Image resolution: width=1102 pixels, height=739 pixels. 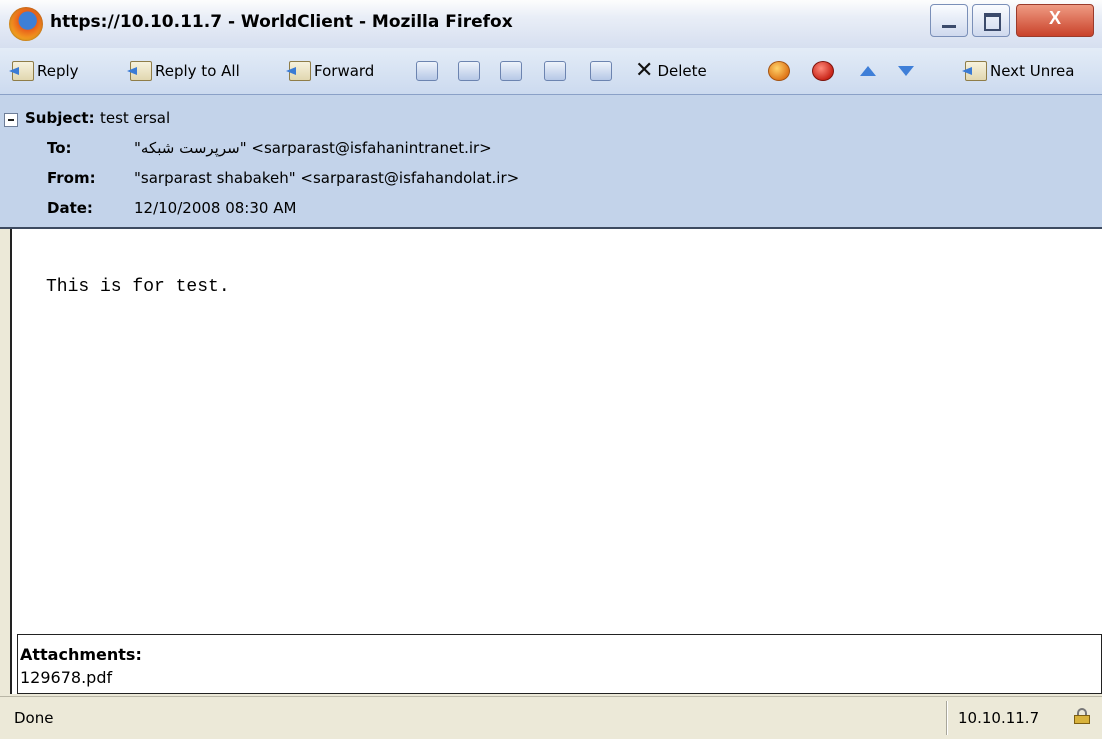 I want to click on folder-icon, so click(x=555, y=71).